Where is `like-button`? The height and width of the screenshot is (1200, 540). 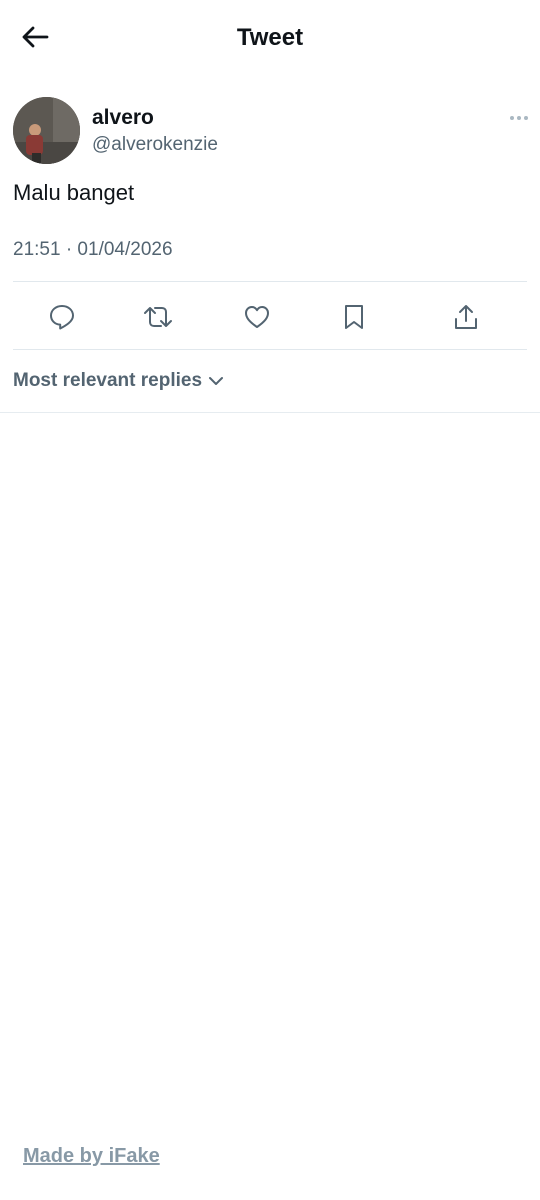 like-button is located at coordinates (257, 317).